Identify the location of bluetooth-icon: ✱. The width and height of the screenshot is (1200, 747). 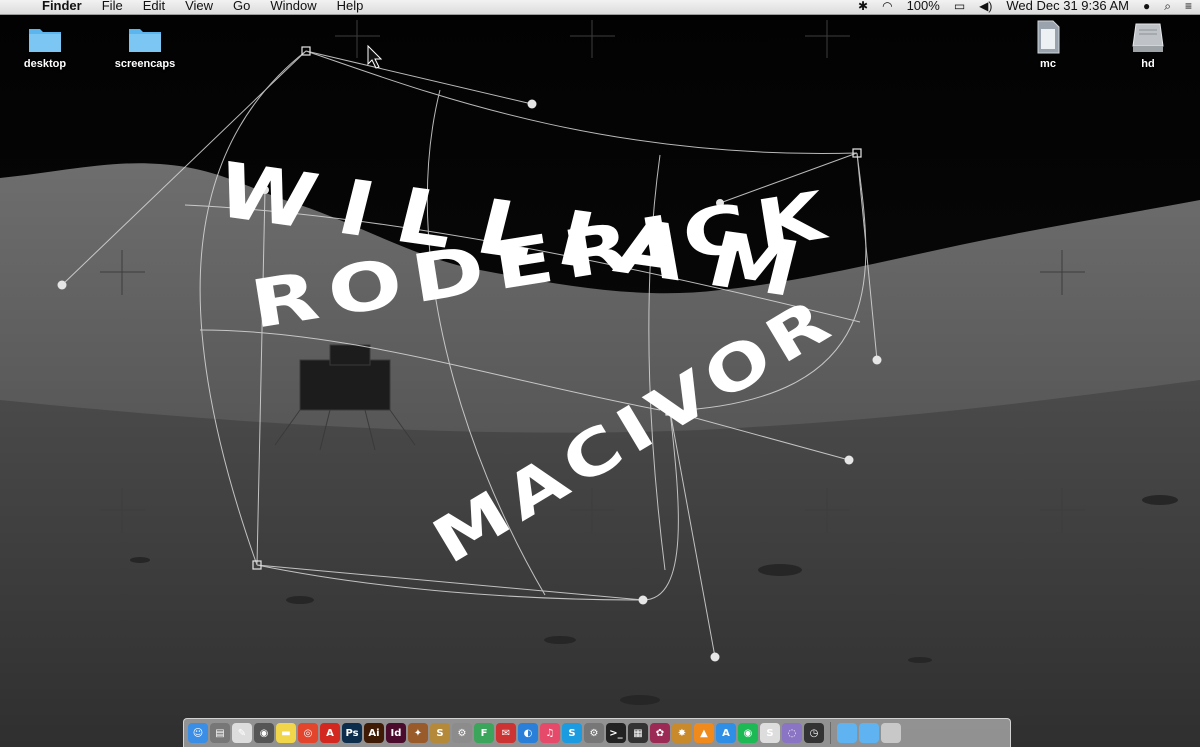
(863, 7).